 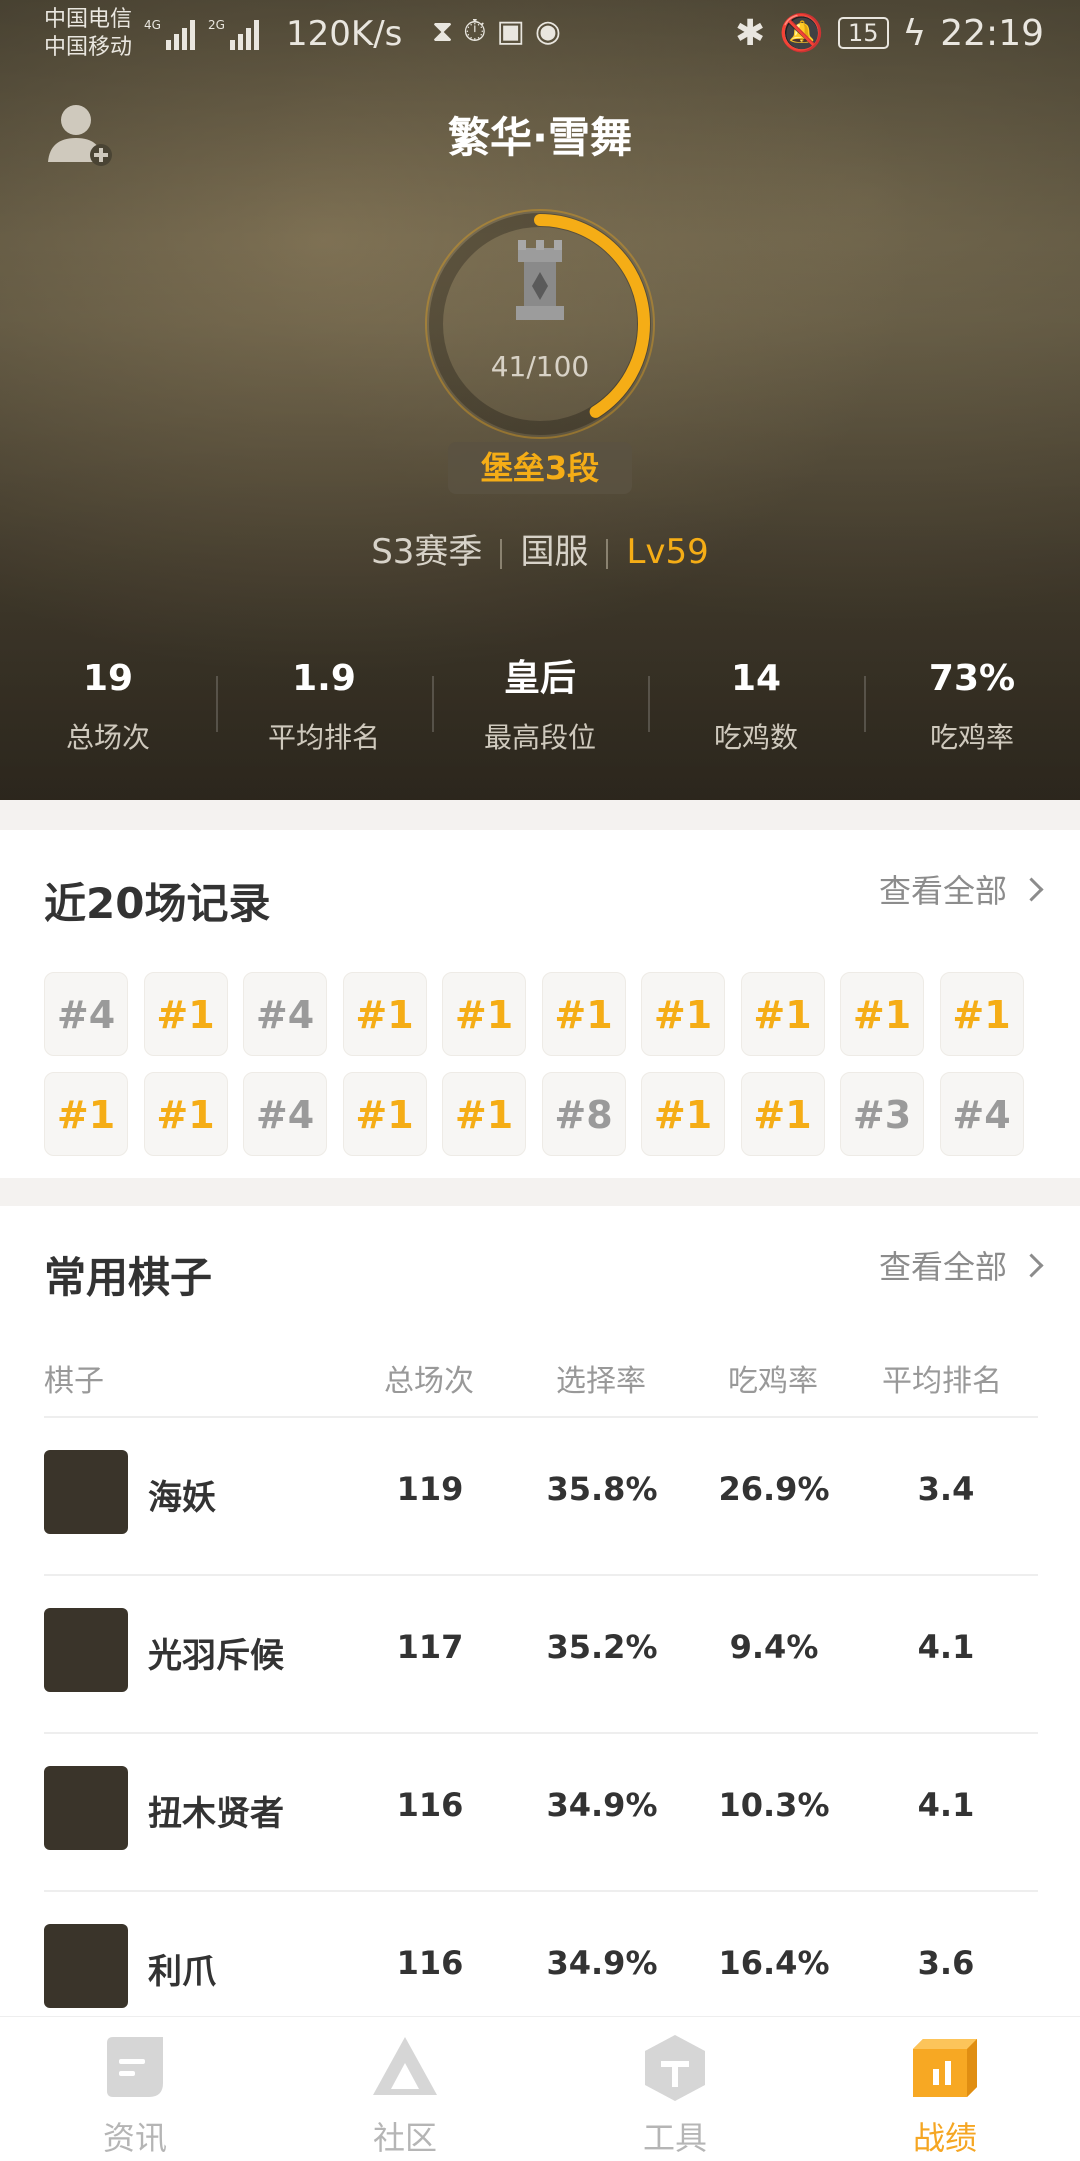 I want to click on signal-2g-icon: 2G, so click(x=233, y=34).